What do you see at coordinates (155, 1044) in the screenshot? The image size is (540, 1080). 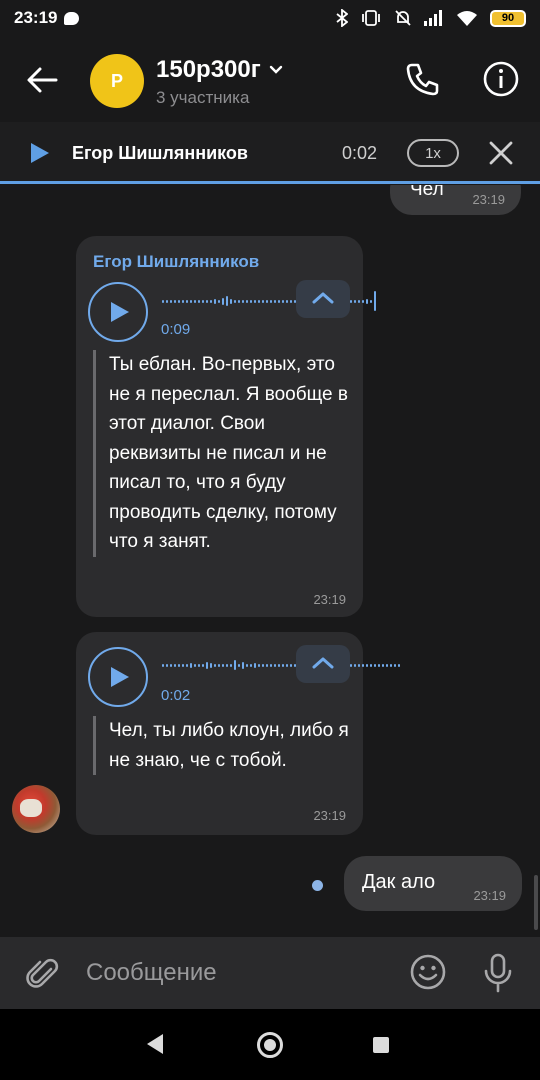 I see `nav-back-icon` at bounding box center [155, 1044].